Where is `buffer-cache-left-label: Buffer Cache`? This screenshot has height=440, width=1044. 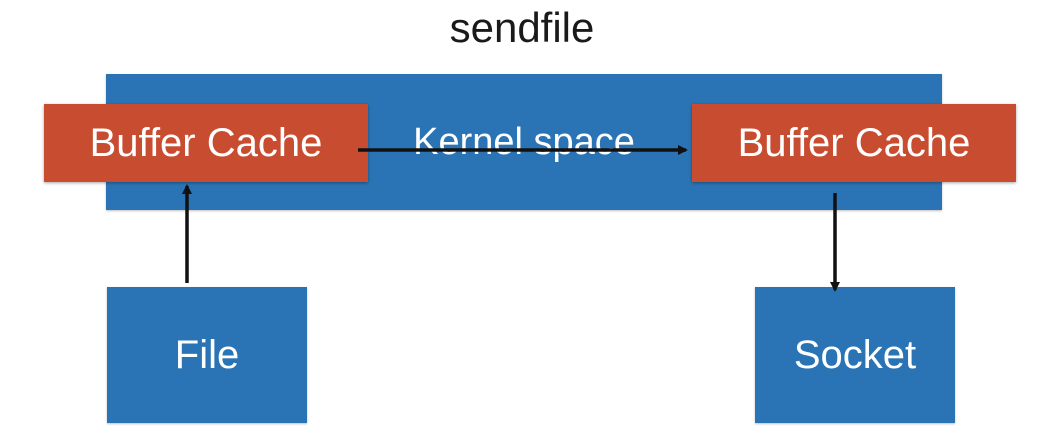
buffer-cache-left-label: Buffer Cache is located at coordinates (206, 142).